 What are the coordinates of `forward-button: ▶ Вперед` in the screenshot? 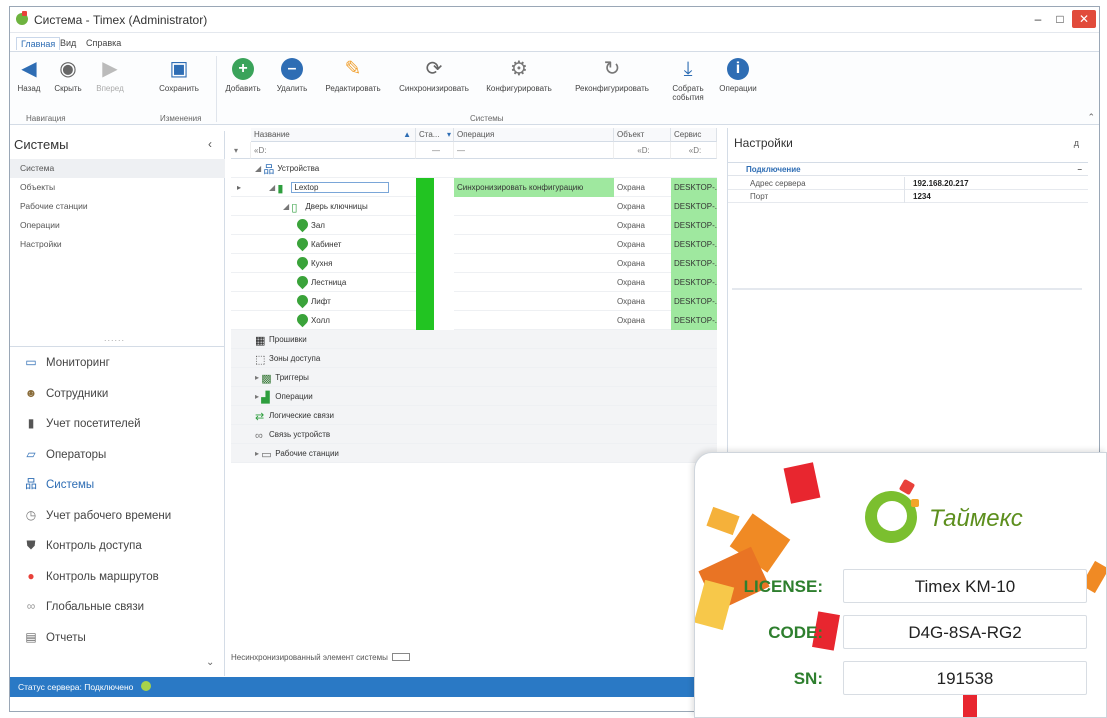 It's located at (110, 74).